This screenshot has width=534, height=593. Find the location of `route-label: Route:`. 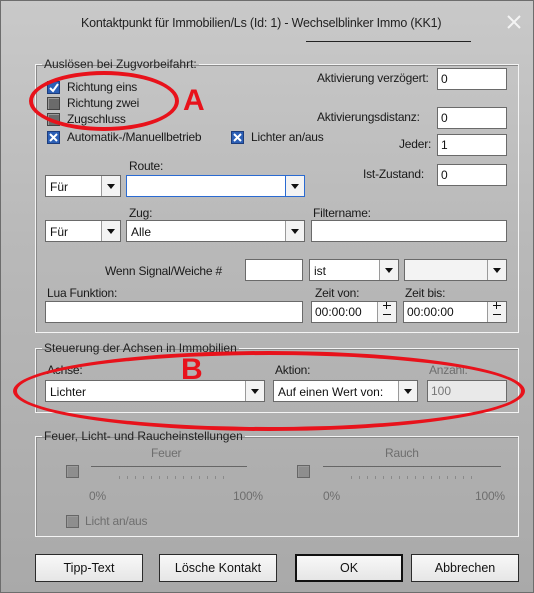

route-label: Route: is located at coordinates (146, 166).